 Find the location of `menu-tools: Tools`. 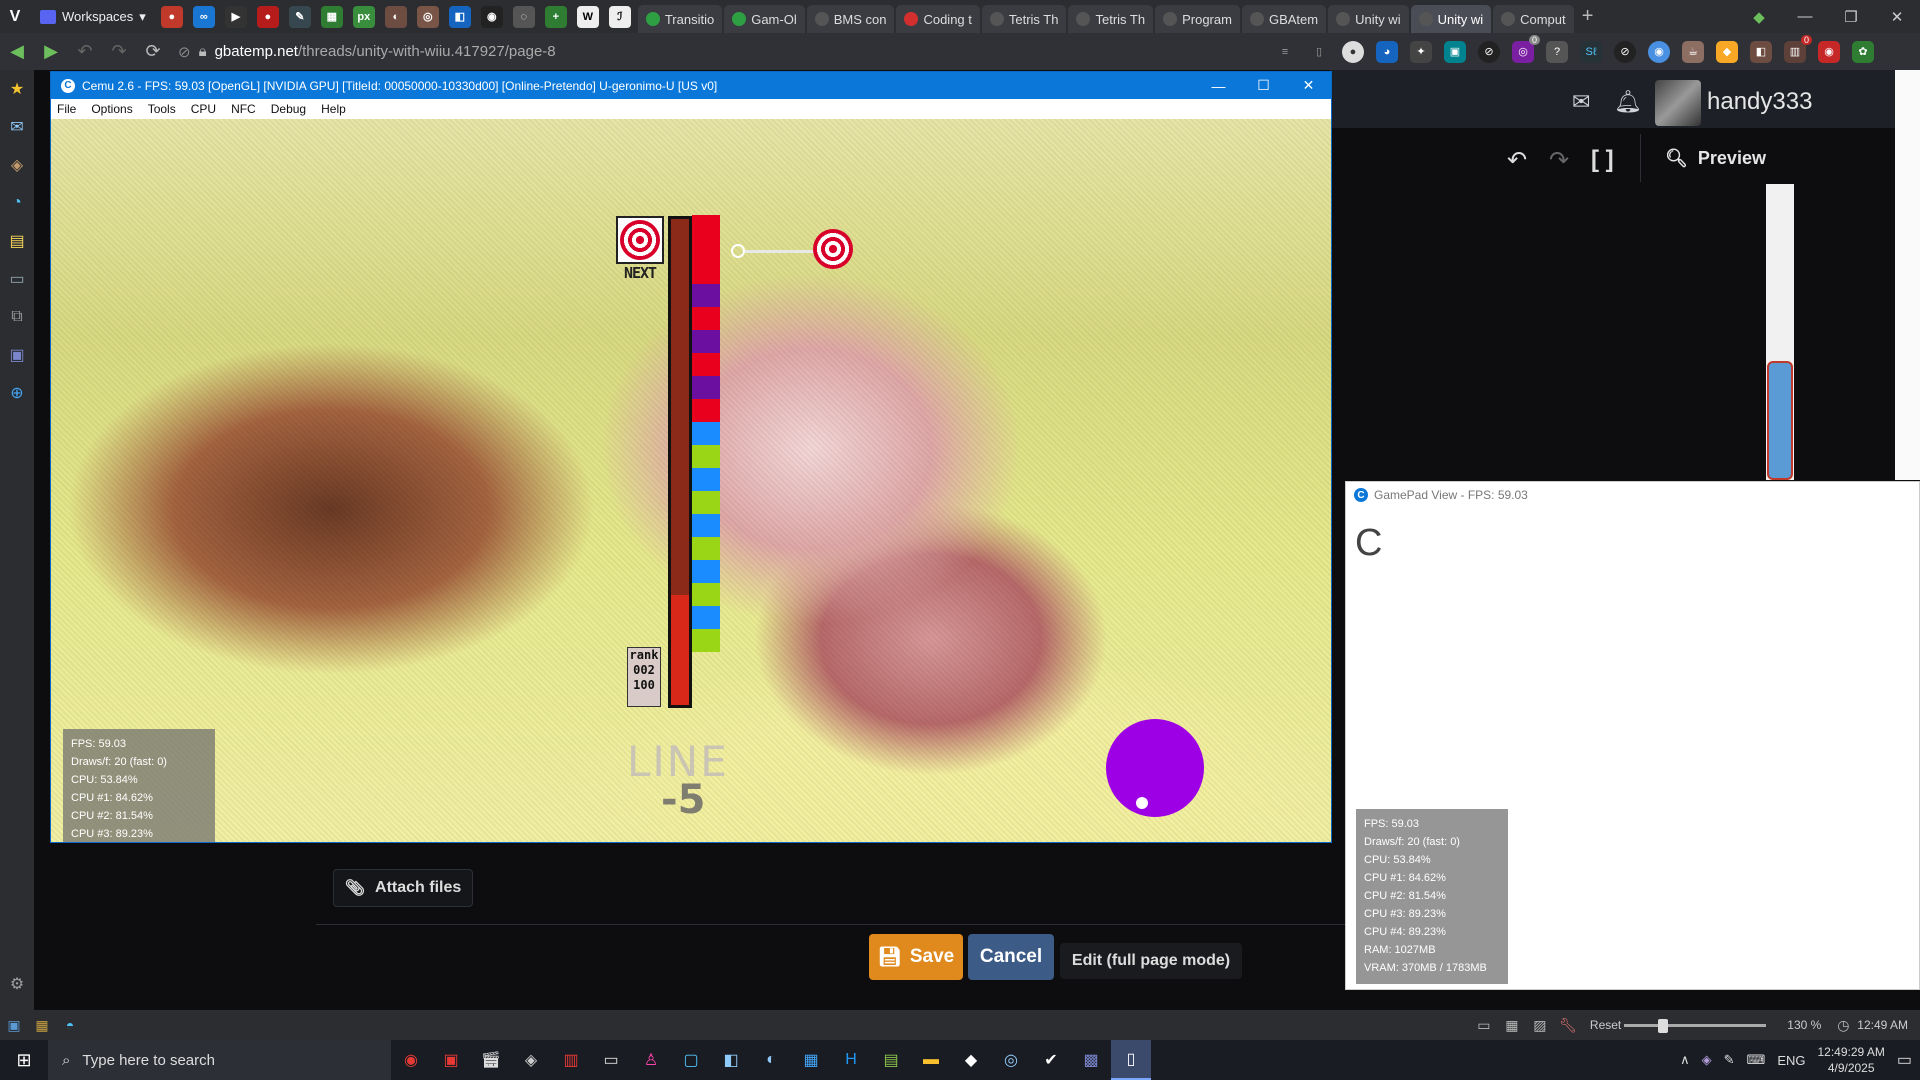

menu-tools: Tools is located at coordinates (162, 109).